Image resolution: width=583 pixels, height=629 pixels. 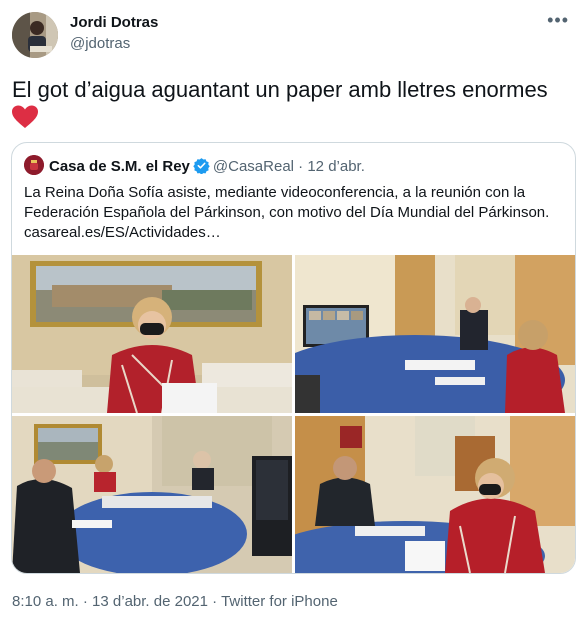 I want to click on quoted-handle: @CasaReal, so click(x=253, y=166).